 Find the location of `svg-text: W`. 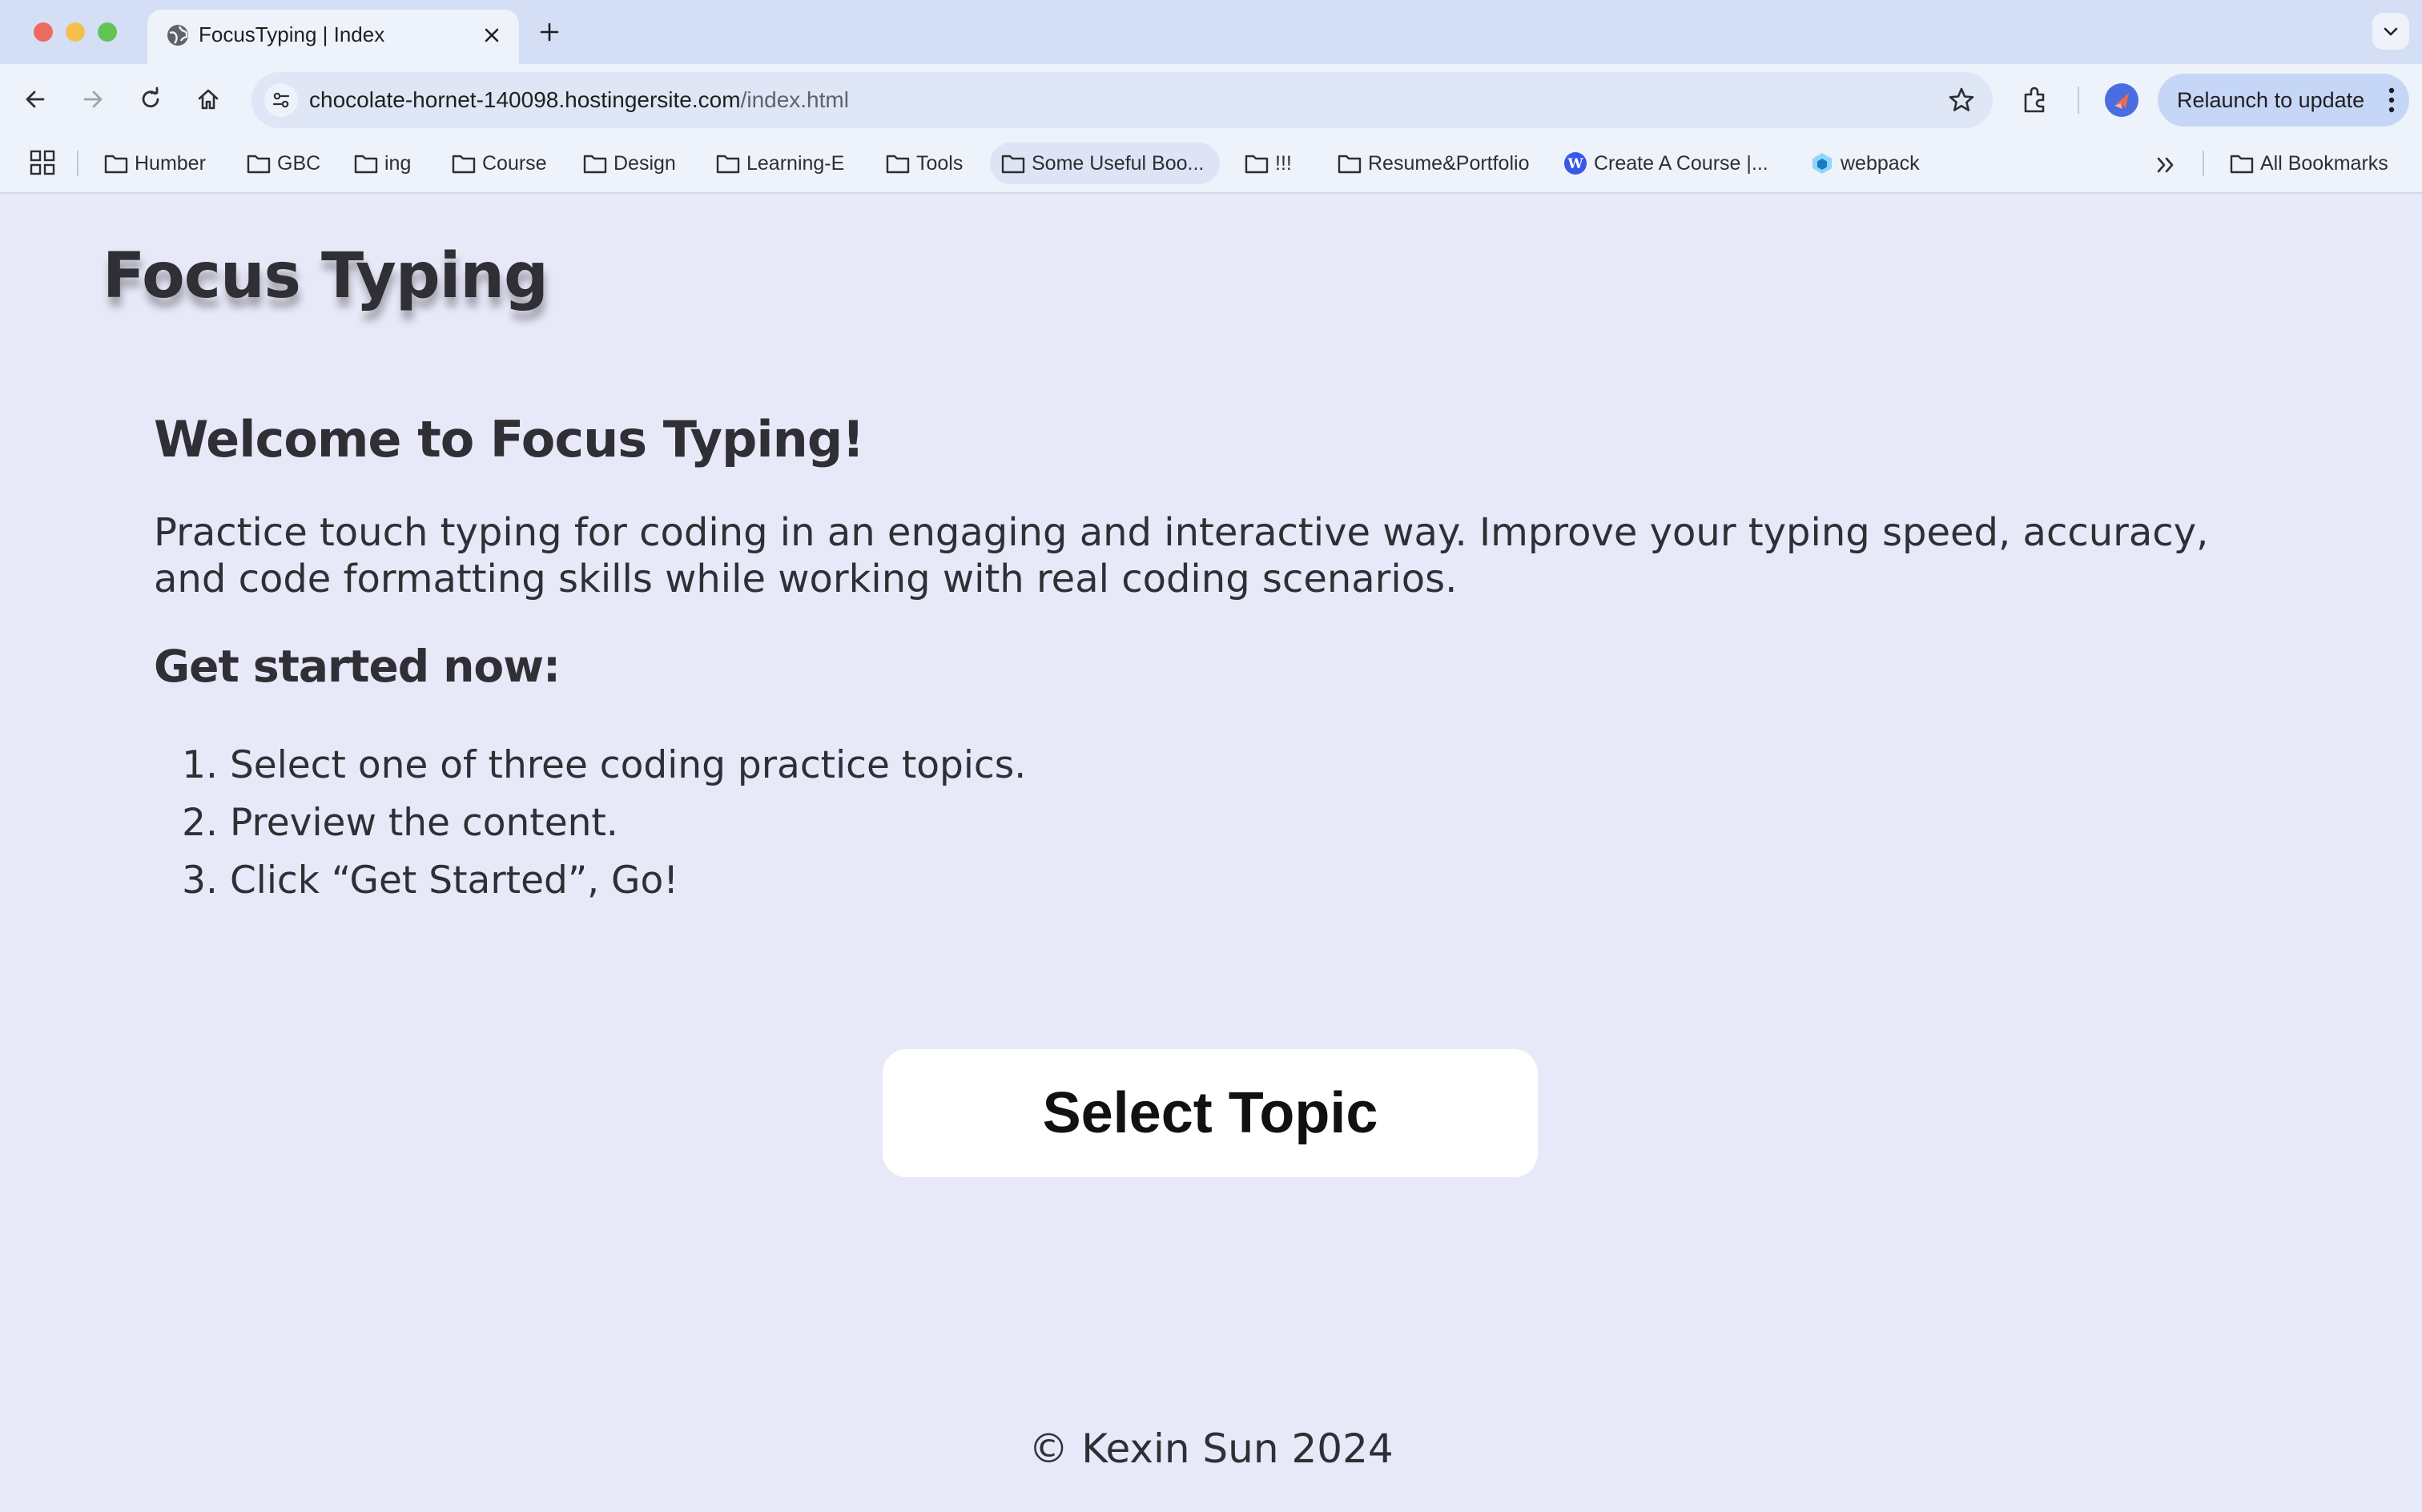

svg-text: W is located at coordinates (1575, 164).